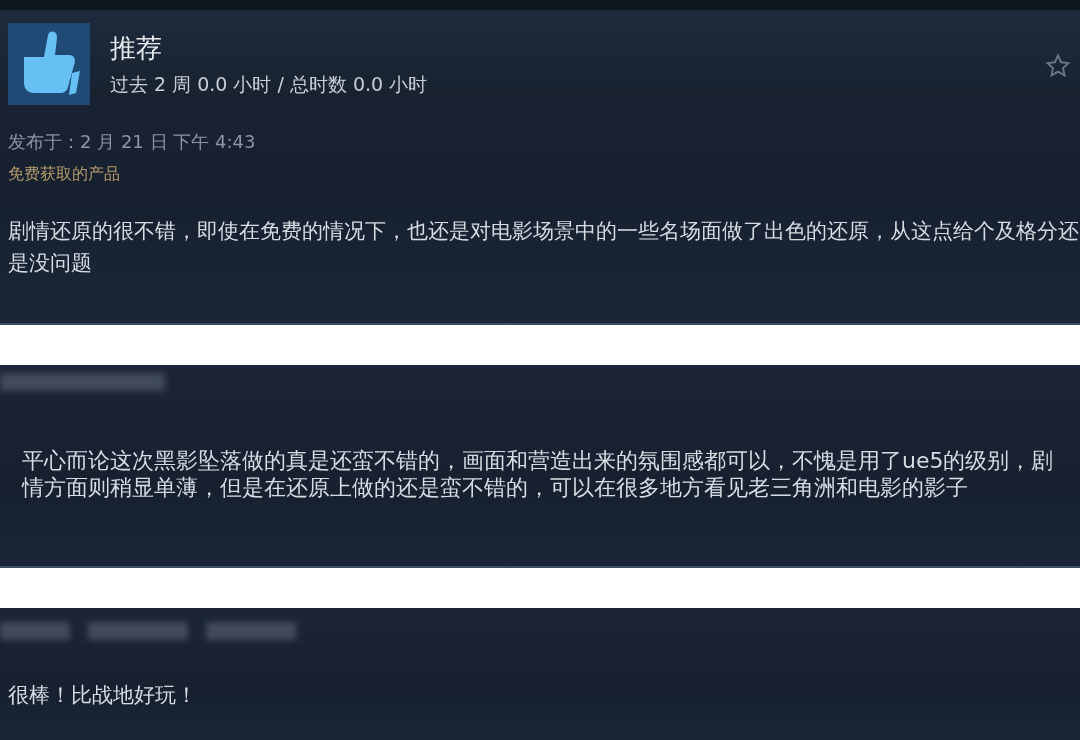  I want to click on review-text: 平心而论这次黑影坠落做的真是还蛮不错的，画面和营造出来的氛围感都可以，不愧是用了ue5的级别，剧情方面则稍显单薄，但是在还原上做的还是蛮不错的，可以在很多地方看见老三角洲和电影的影子, so click(538, 474).